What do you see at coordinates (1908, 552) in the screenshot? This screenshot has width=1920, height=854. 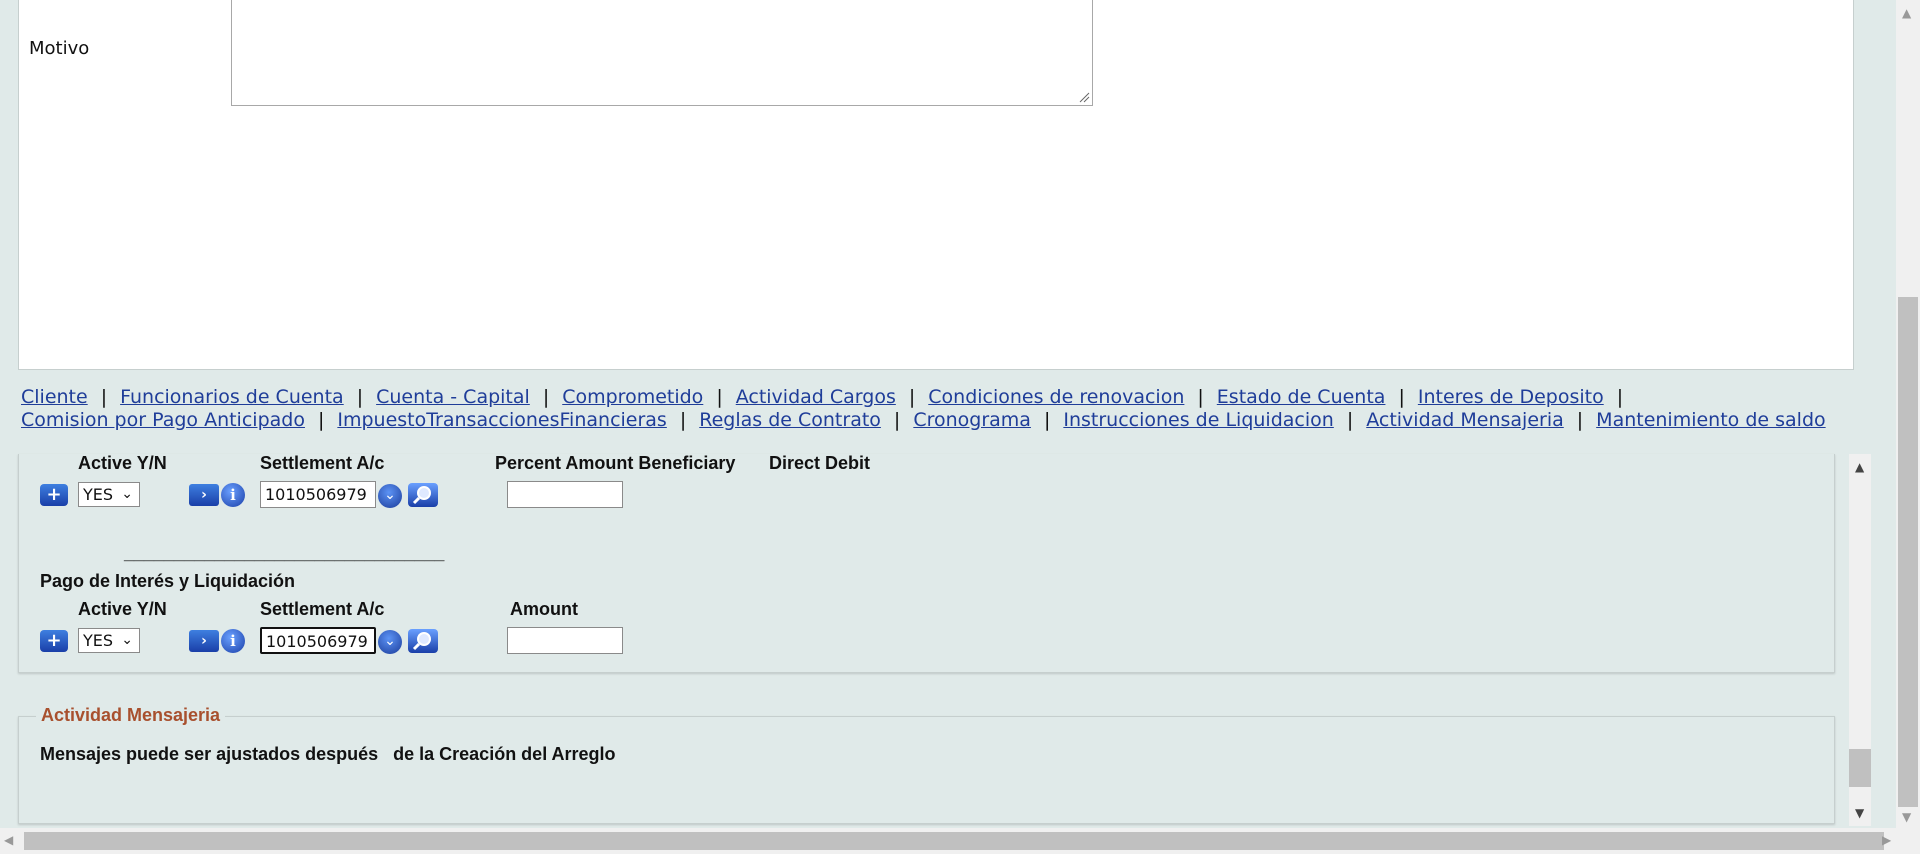 I see `page-scroll-thumb` at bounding box center [1908, 552].